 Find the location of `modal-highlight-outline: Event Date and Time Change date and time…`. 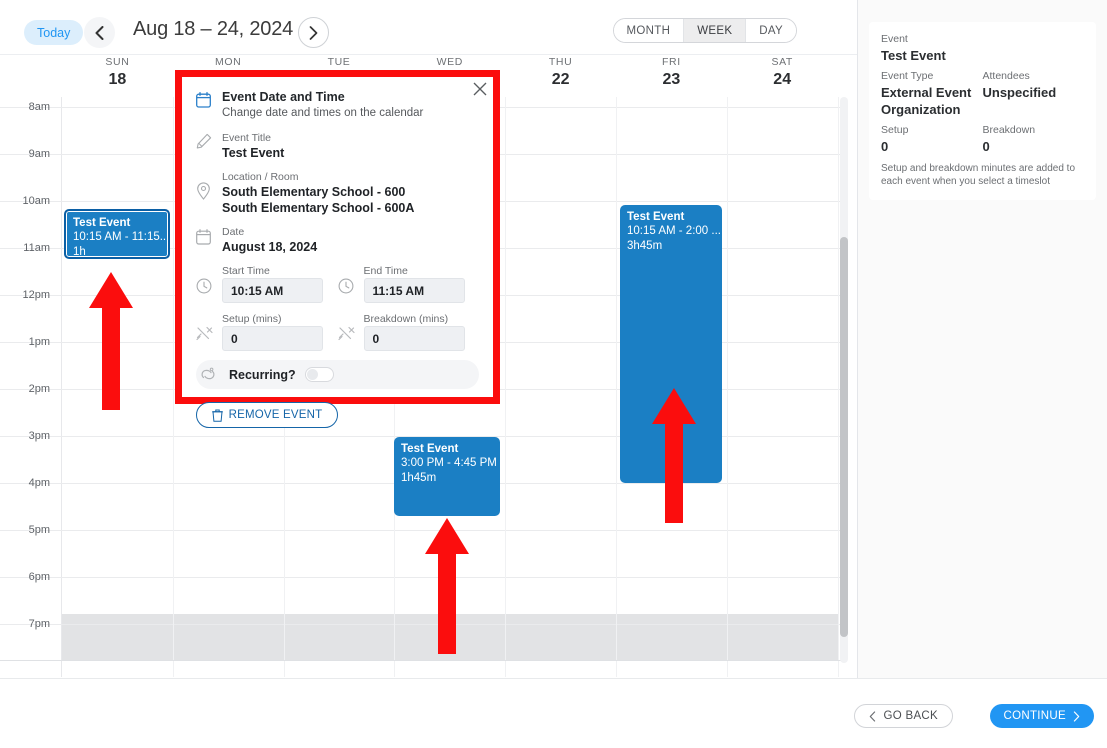

modal-highlight-outline: Event Date and Time Change date and time… is located at coordinates (337, 249).